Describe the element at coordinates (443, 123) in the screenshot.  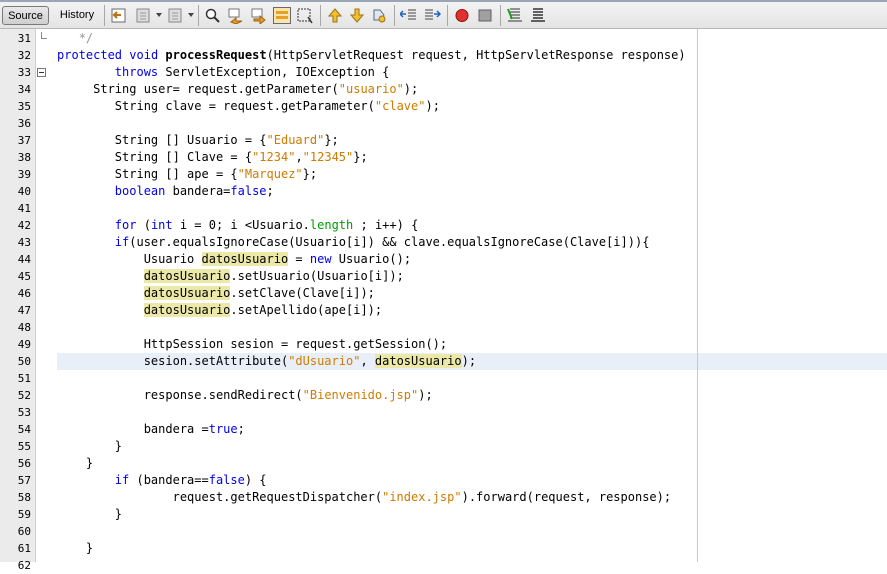
I see `code-line: 36` at that location.